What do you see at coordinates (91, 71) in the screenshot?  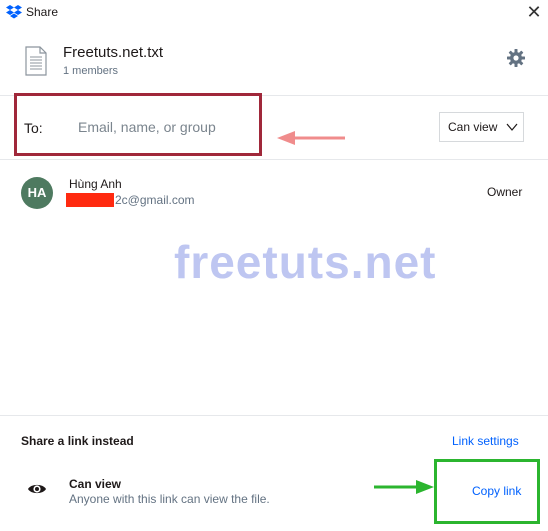 I see `member-count: 1 members` at bounding box center [91, 71].